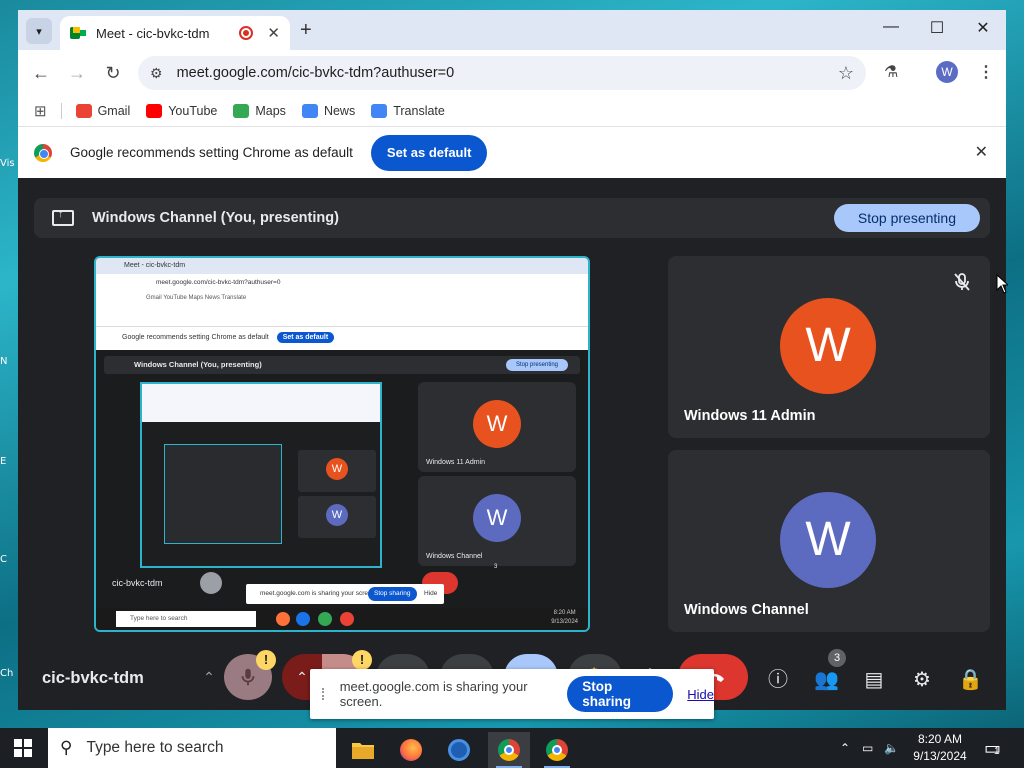  I want to click on stop-sharing-button: Stop sharing, so click(620, 694).